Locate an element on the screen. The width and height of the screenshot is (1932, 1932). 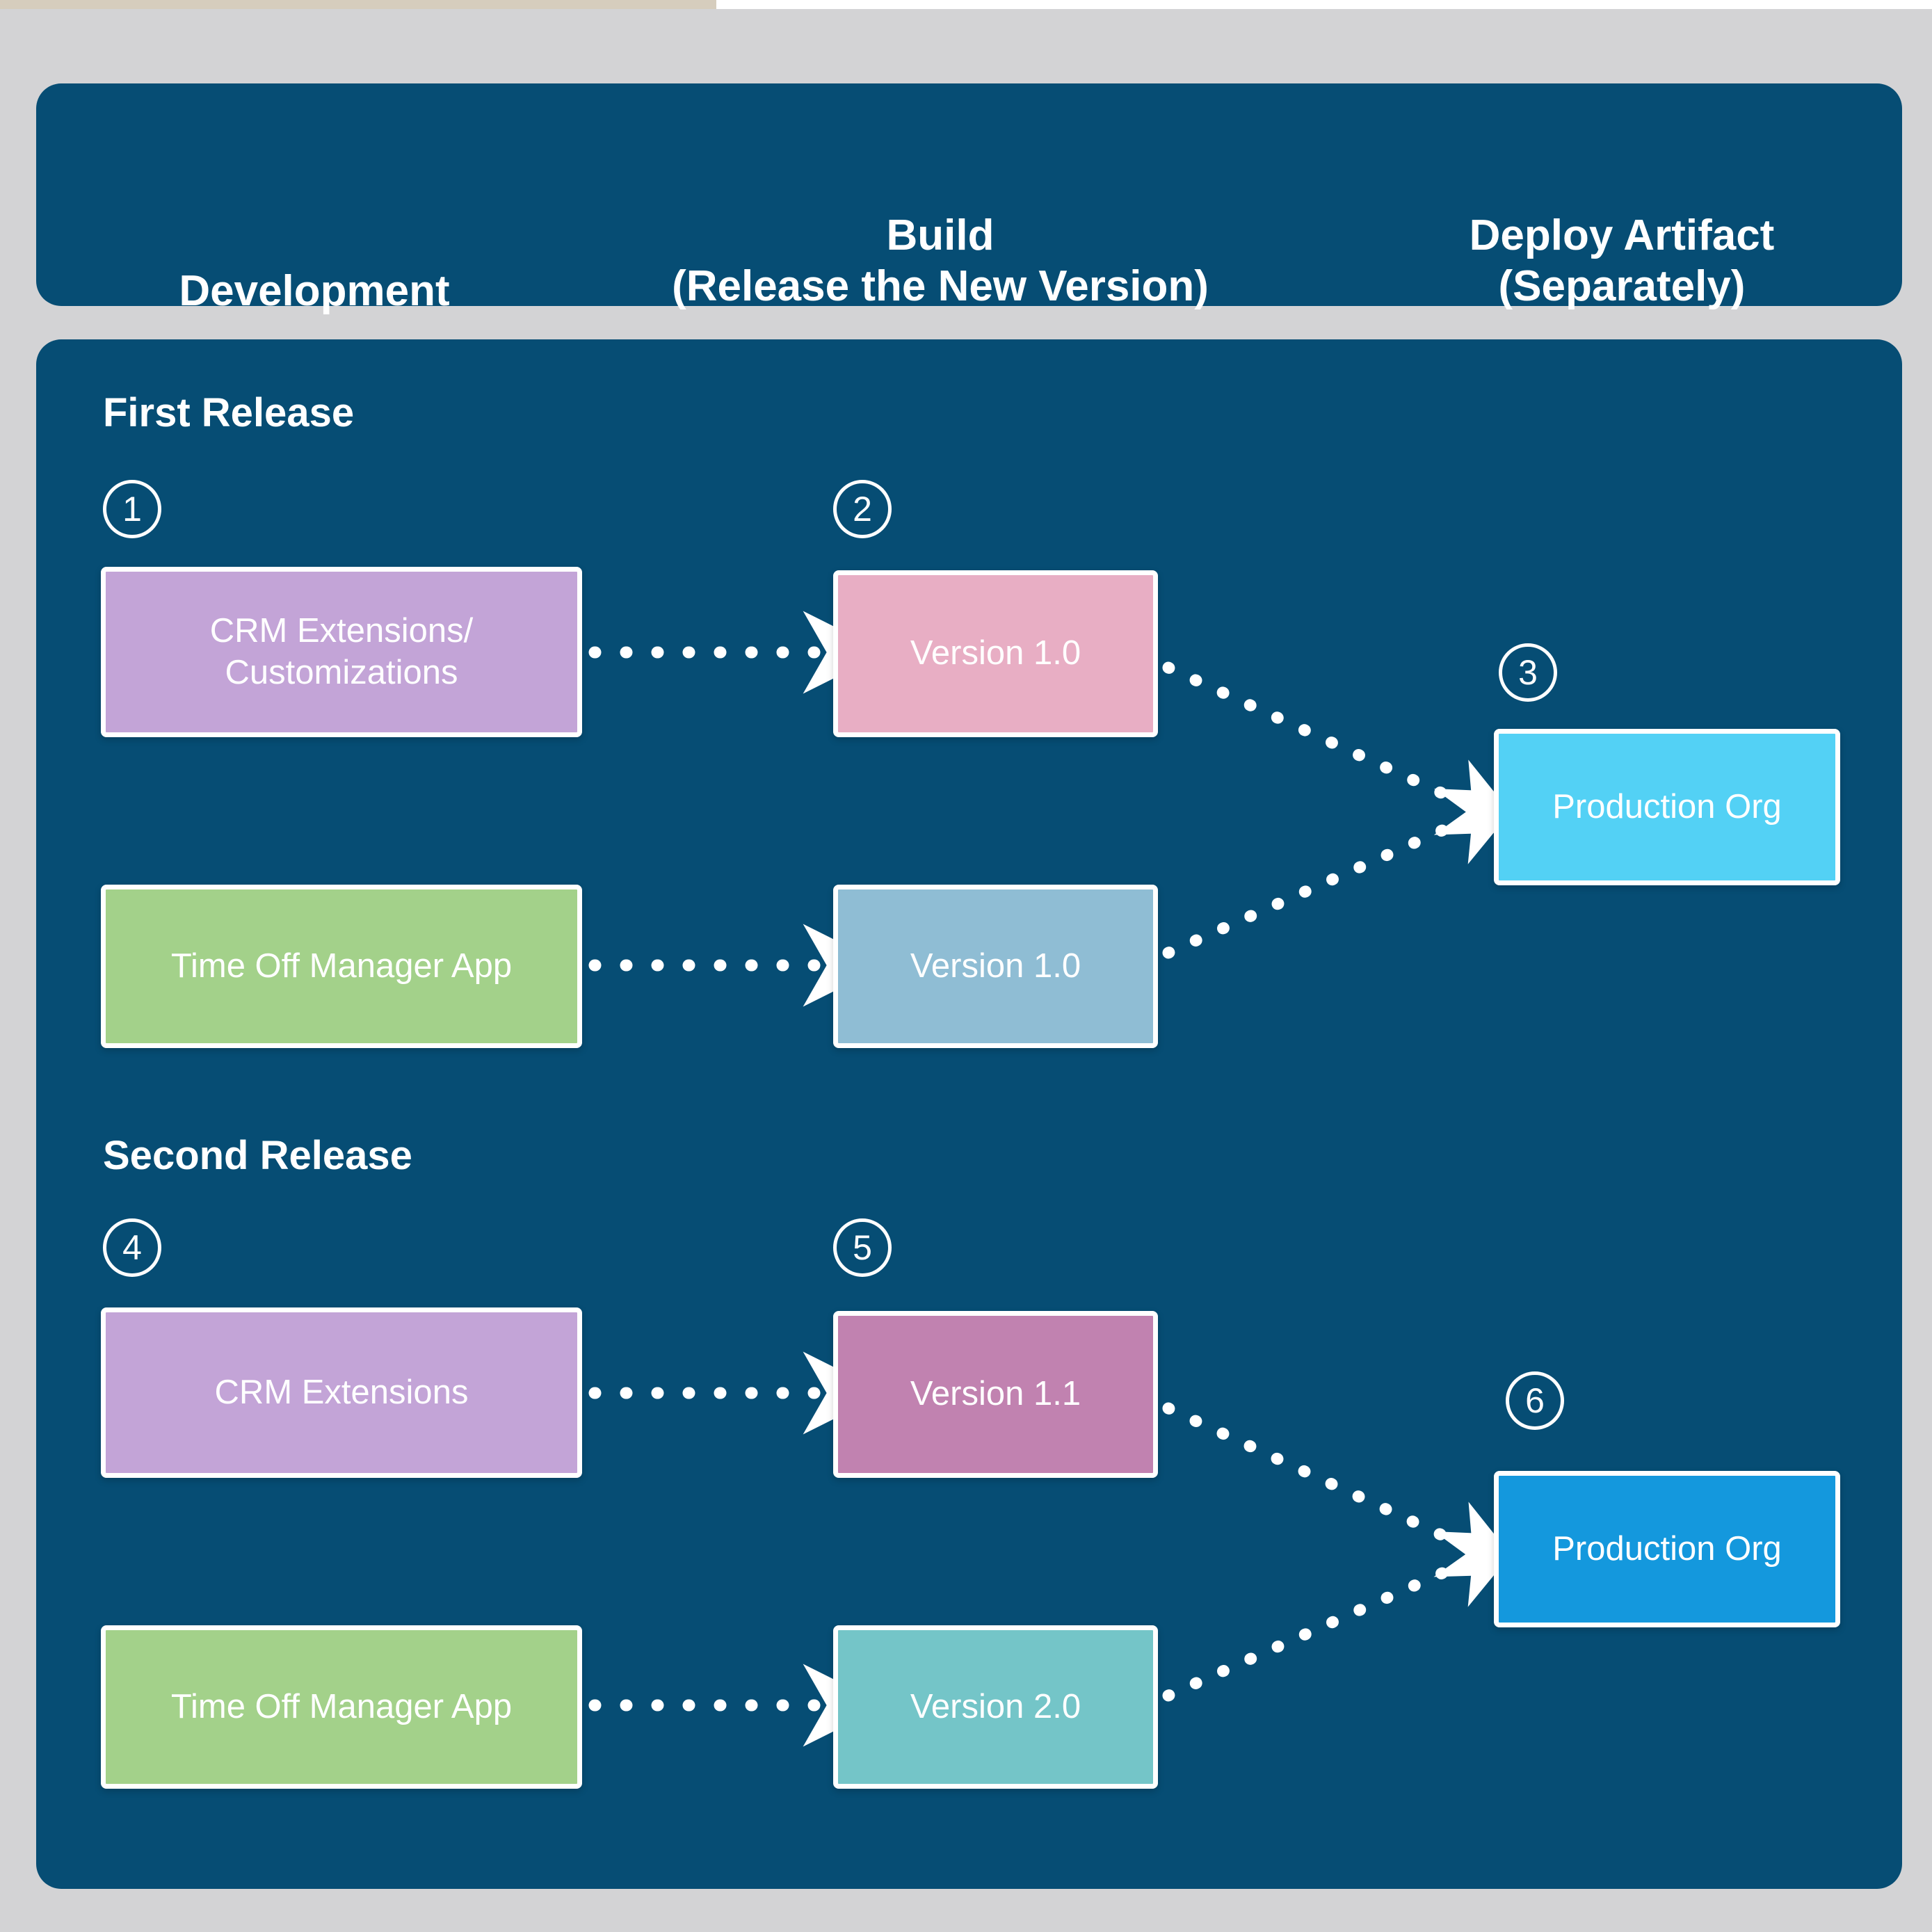
step-number-6: 6 is located at coordinates (1535, 1400).